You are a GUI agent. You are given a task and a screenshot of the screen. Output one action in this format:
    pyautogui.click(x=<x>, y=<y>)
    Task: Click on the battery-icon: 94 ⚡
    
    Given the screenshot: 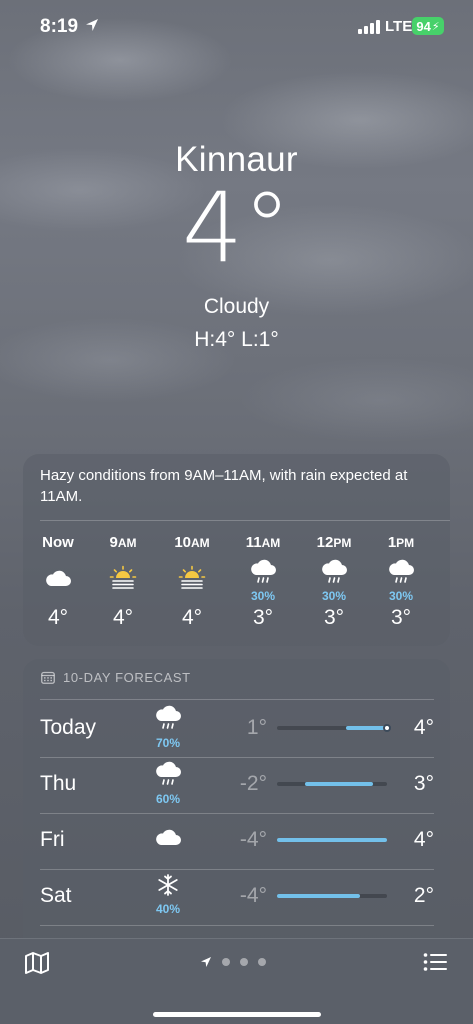 What is the action you would take?
    pyautogui.click(x=428, y=26)
    